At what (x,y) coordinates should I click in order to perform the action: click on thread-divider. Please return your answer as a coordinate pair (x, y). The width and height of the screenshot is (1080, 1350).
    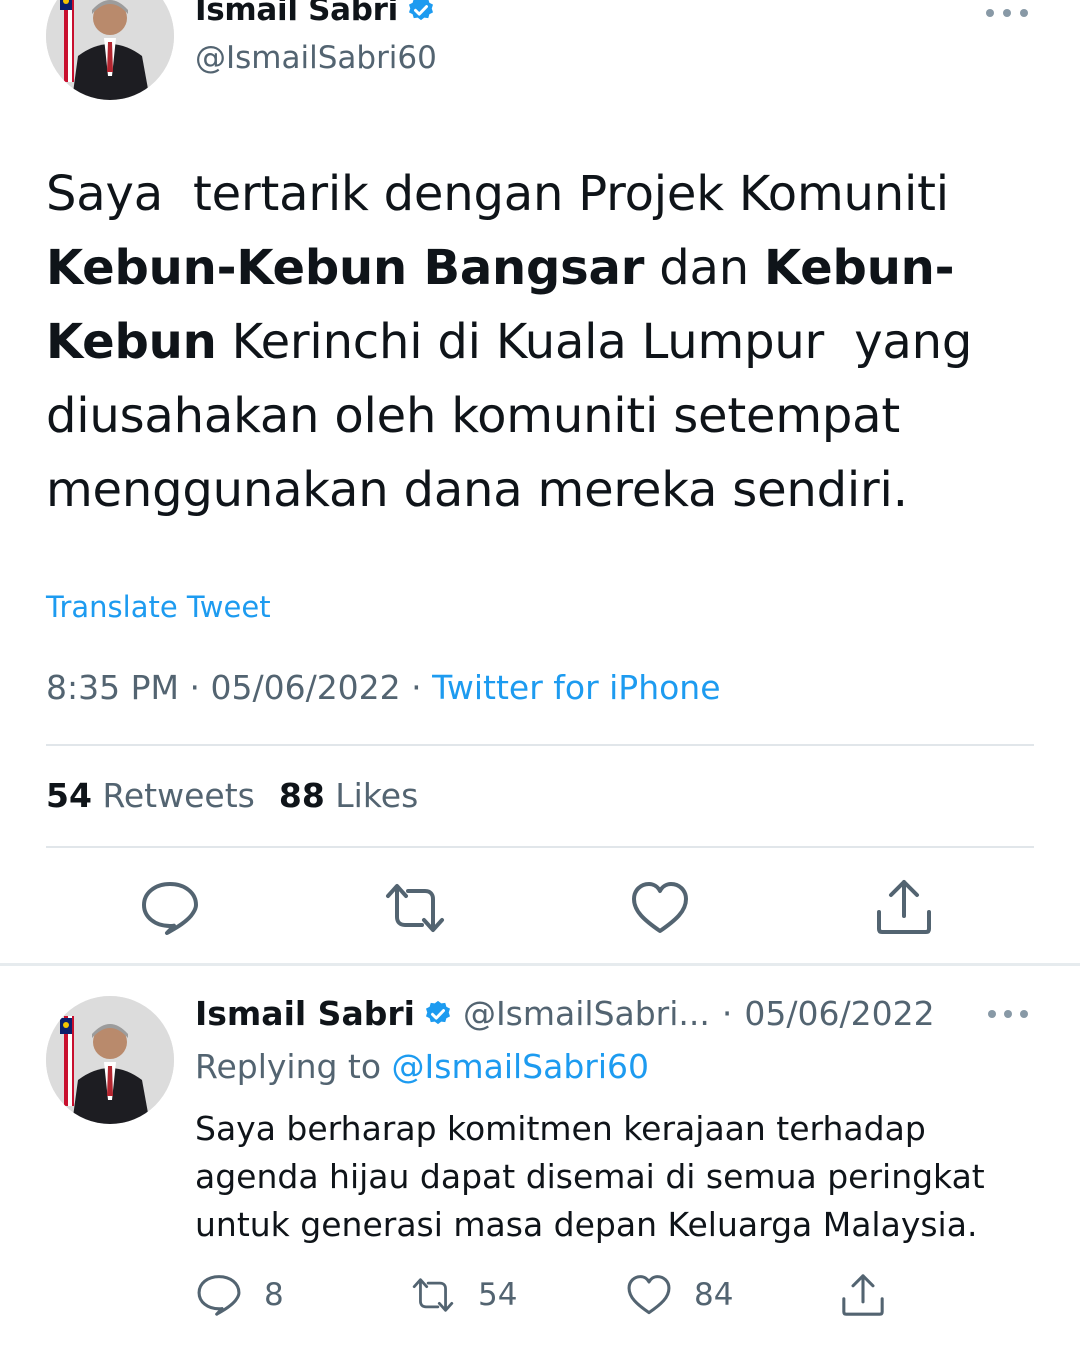
    Looking at the image, I should click on (540, 964).